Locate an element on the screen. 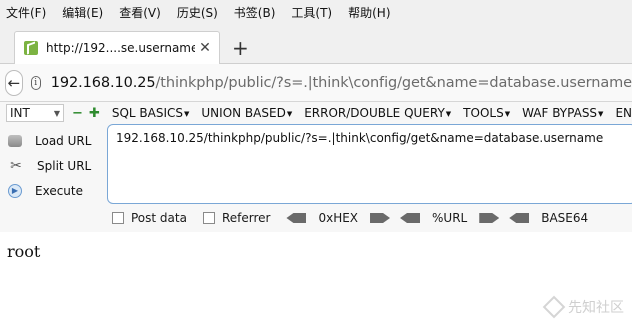  url-encode-label: %URL is located at coordinates (450, 218).